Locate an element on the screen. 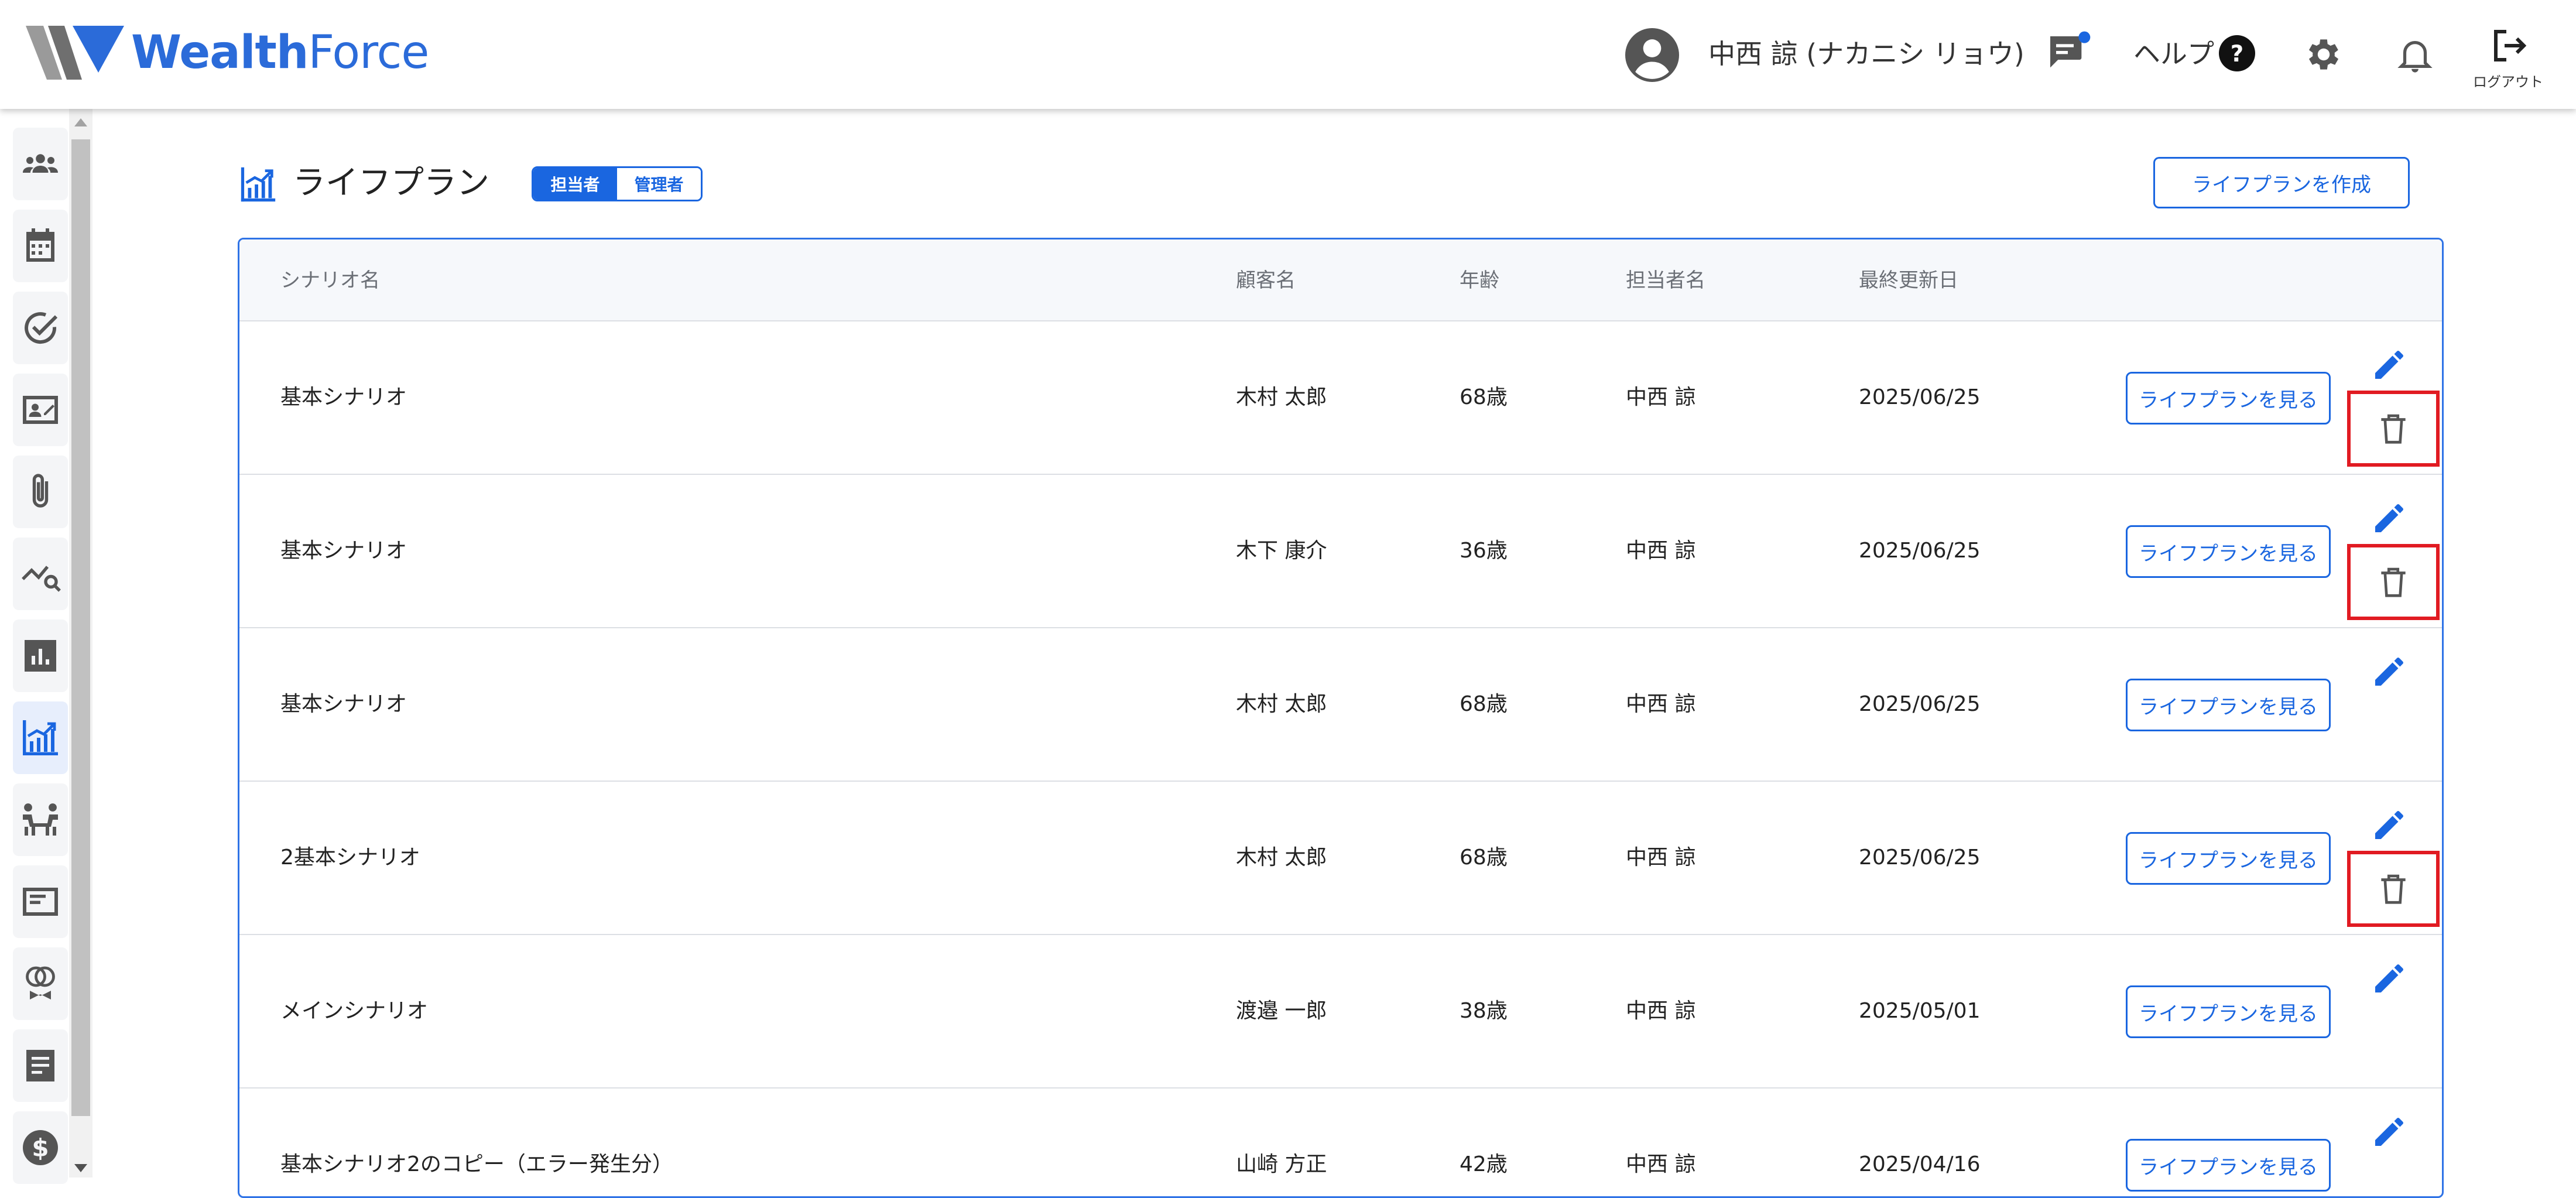 This screenshot has height=1198, width=2576. table-header: シナリオ名 顧客名 年齢 担当者名 最終更新日 is located at coordinates (1341, 280).